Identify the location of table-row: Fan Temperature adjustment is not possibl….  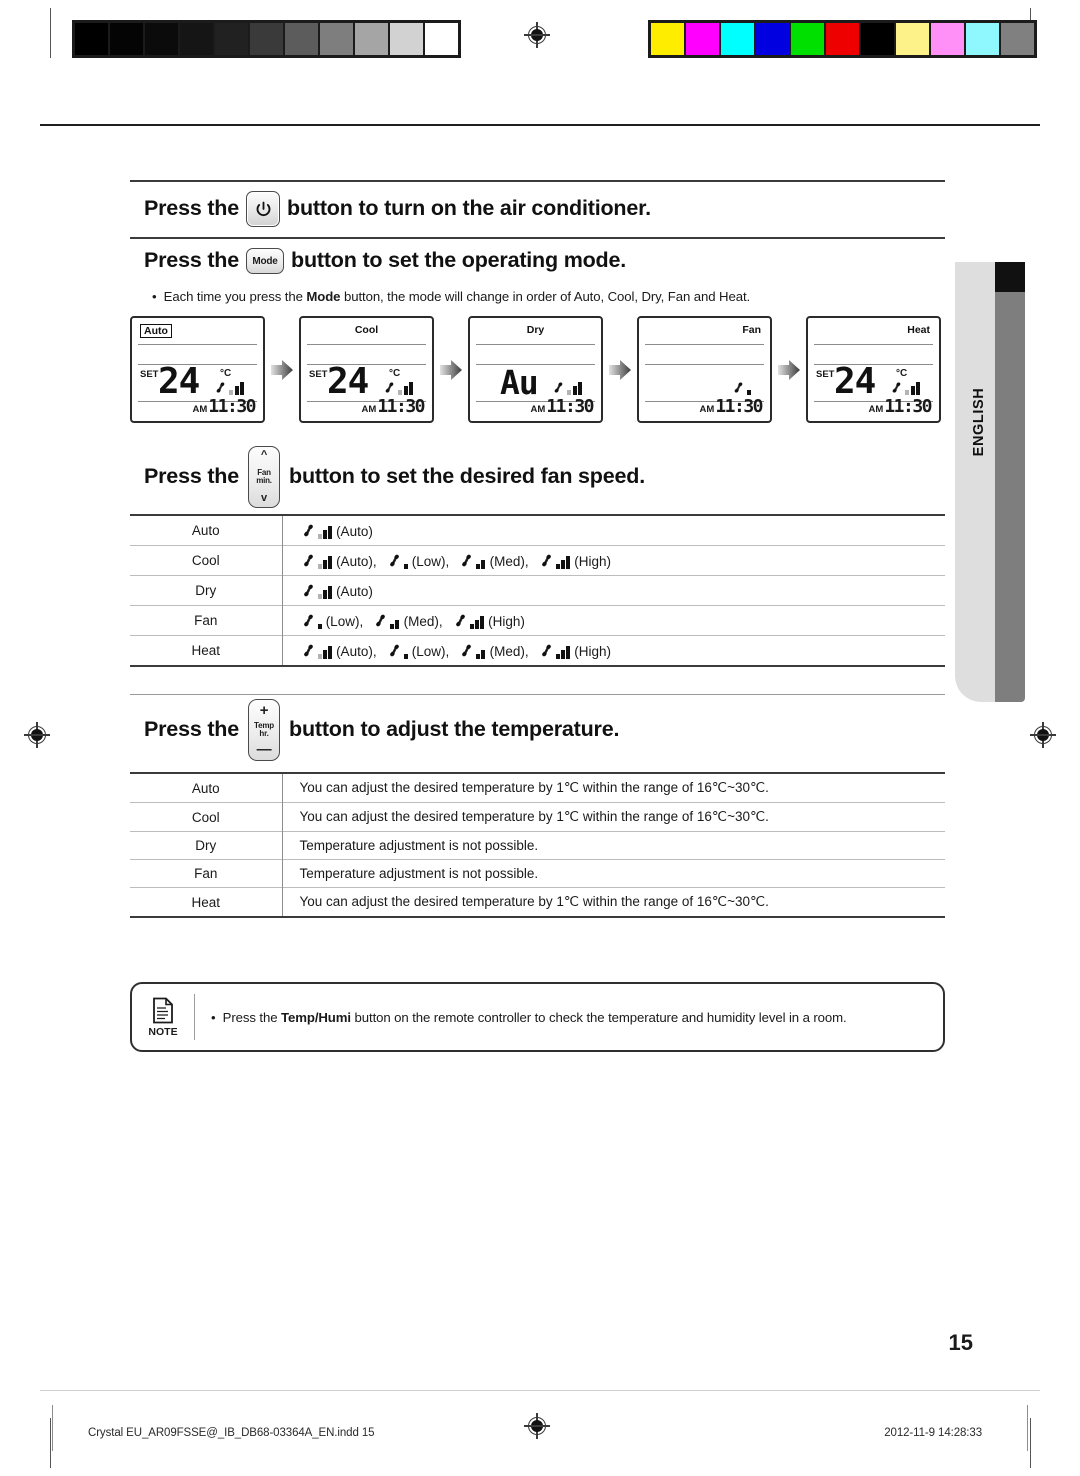
(537, 873).